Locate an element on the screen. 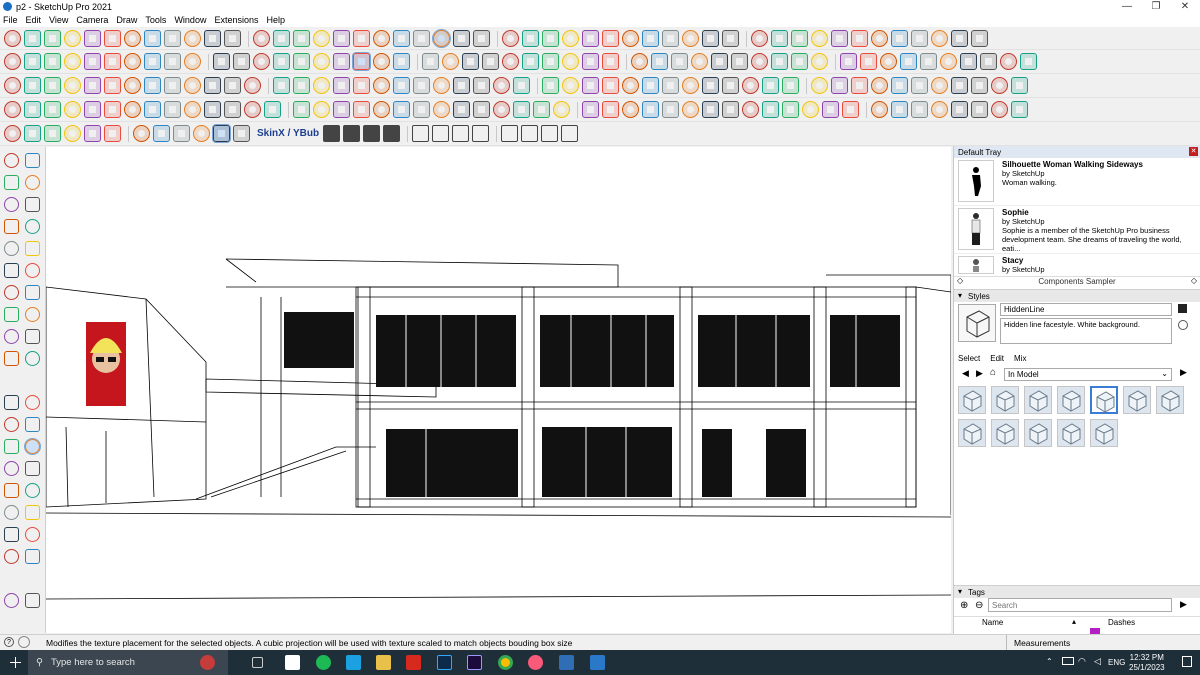 The image size is (1200, 675). menu-tools: Tools is located at coordinates (155, 20).